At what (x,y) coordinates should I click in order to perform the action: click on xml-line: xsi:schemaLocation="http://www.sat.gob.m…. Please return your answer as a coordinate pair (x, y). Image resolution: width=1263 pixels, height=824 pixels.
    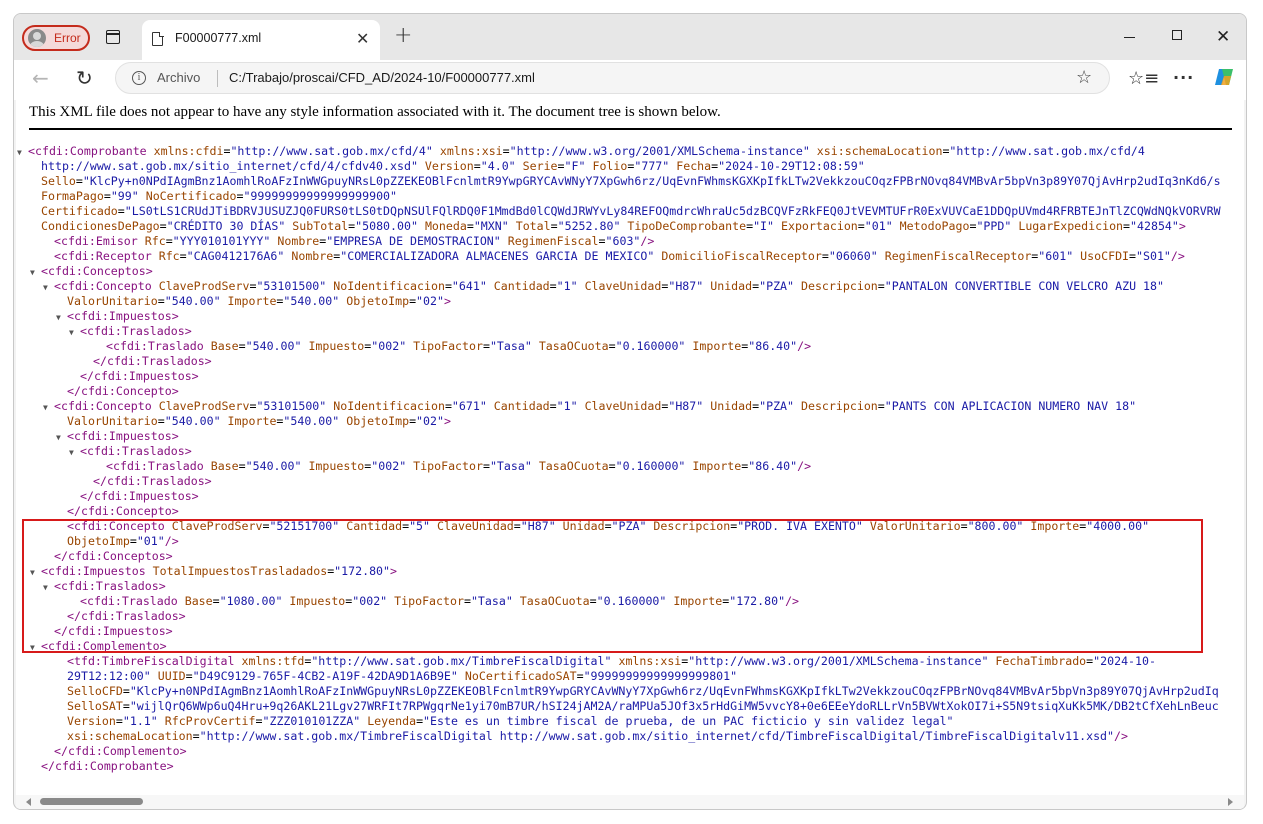
    Looking at the image, I should click on (624, 736).